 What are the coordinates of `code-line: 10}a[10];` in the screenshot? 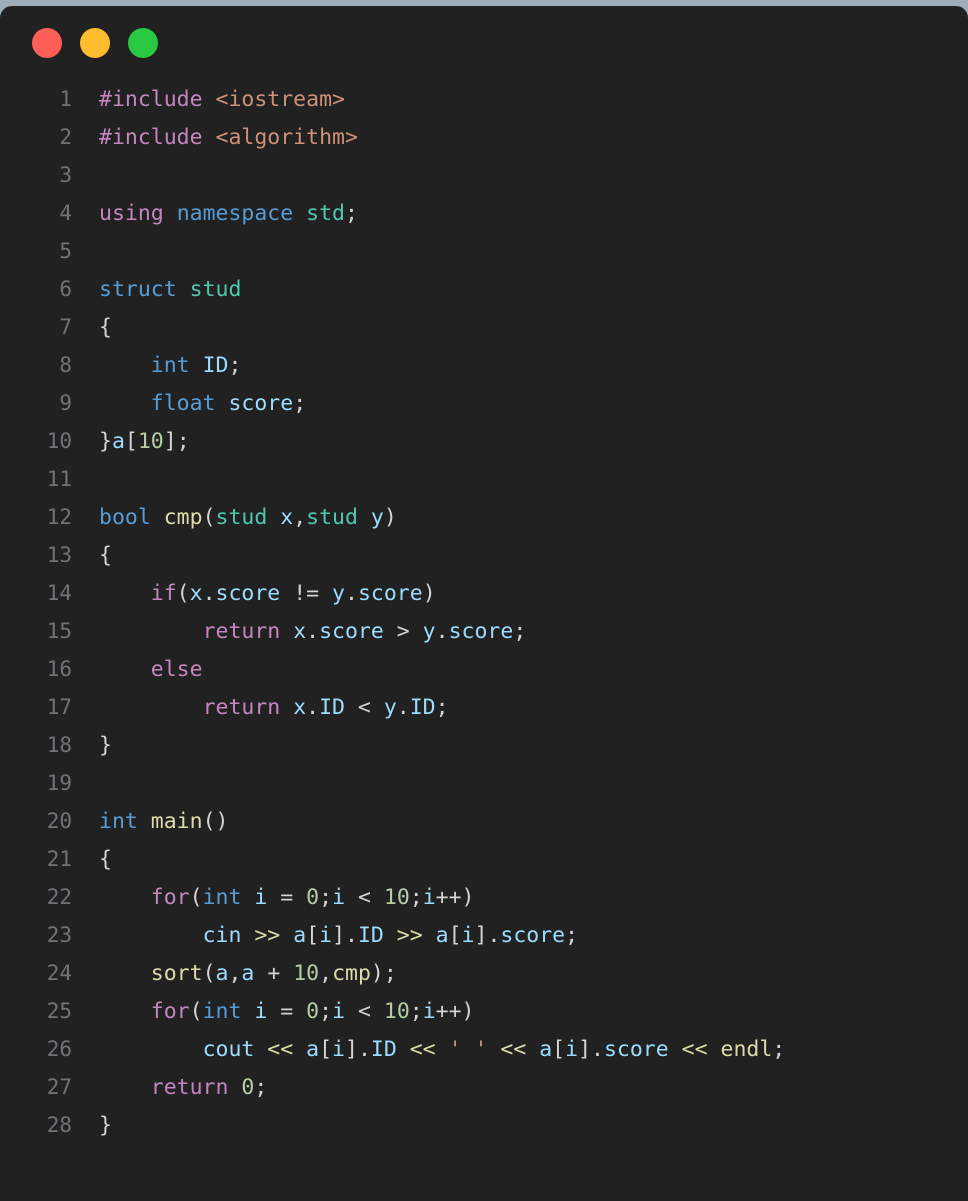 It's located at (484, 441).